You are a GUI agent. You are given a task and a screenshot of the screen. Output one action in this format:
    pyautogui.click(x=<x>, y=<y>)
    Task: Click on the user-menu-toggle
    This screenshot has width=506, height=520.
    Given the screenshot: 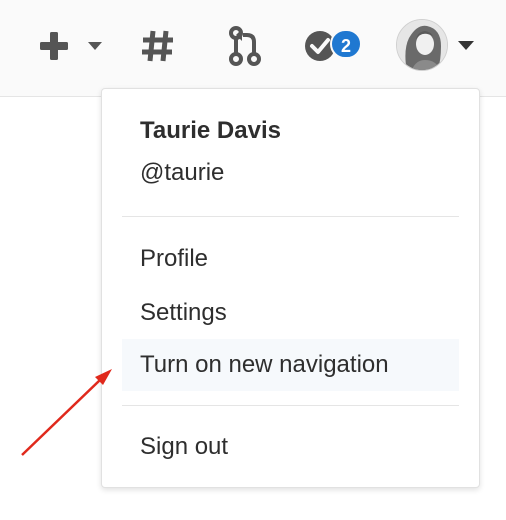 What is the action you would take?
    pyautogui.click(x=439, y=45)
    